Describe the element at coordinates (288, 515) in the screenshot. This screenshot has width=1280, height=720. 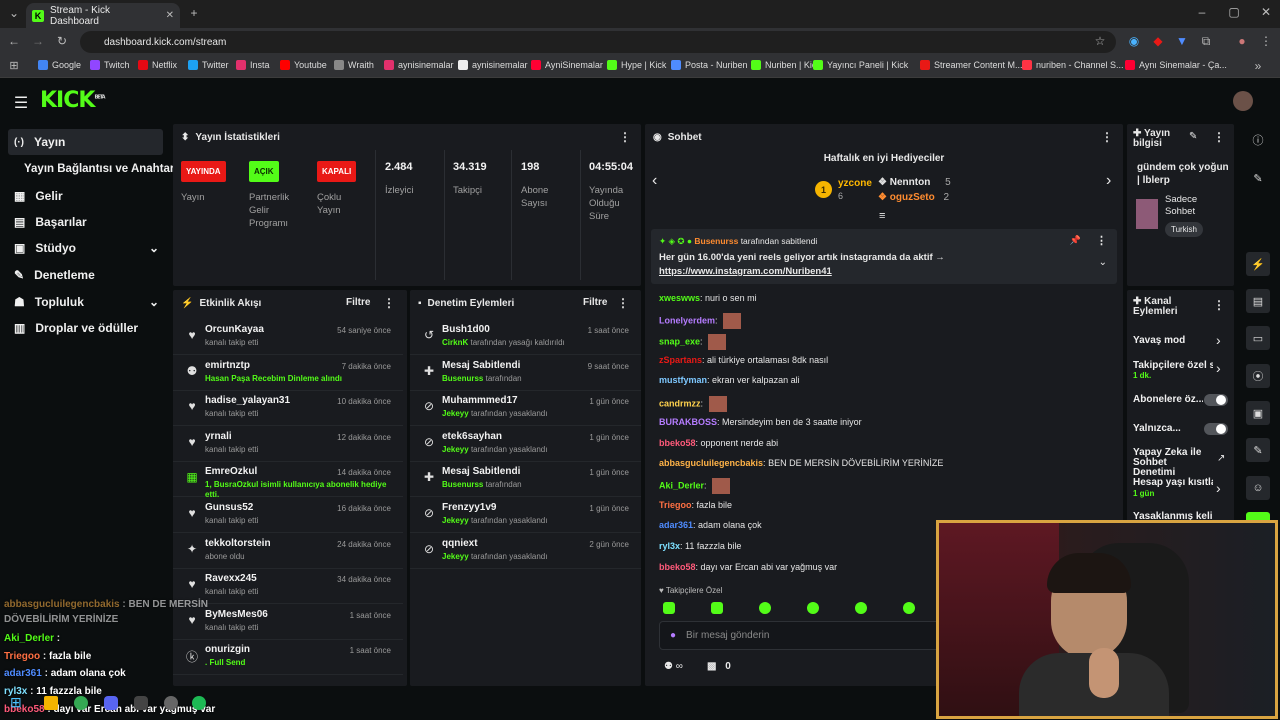
I see `activity-row: ♥ Gunsus52 16 dakika önce kanalı takip etti` at that location.